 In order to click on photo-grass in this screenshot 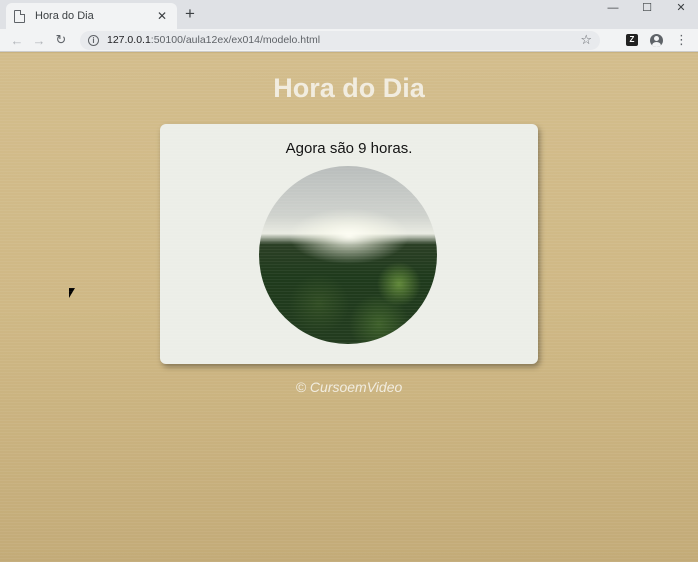, I will do `click(348, 294)`.